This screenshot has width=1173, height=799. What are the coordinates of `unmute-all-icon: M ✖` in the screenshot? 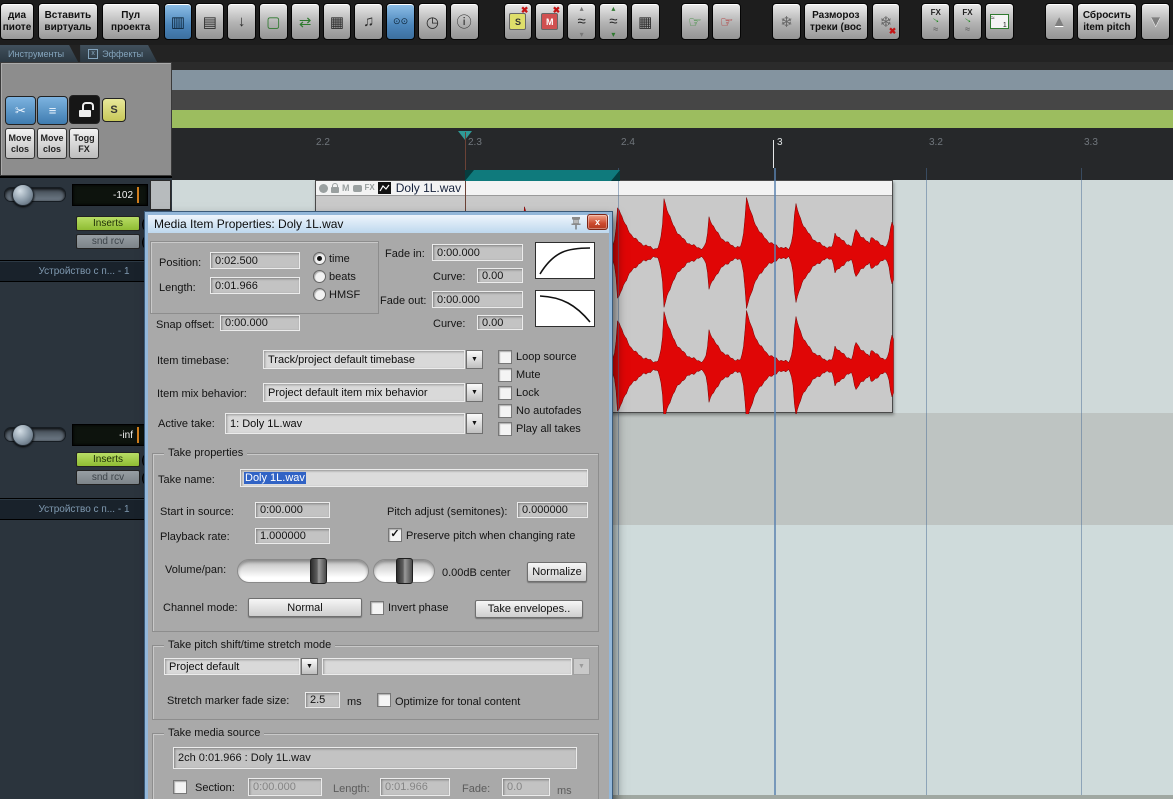 It's located at (550, 21).